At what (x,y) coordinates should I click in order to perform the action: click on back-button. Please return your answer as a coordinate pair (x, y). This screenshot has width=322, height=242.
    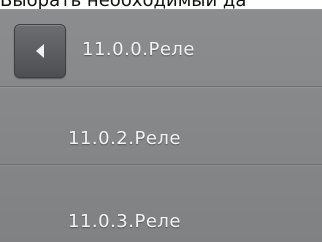
    Looking at the image, I should click on (40, 51).